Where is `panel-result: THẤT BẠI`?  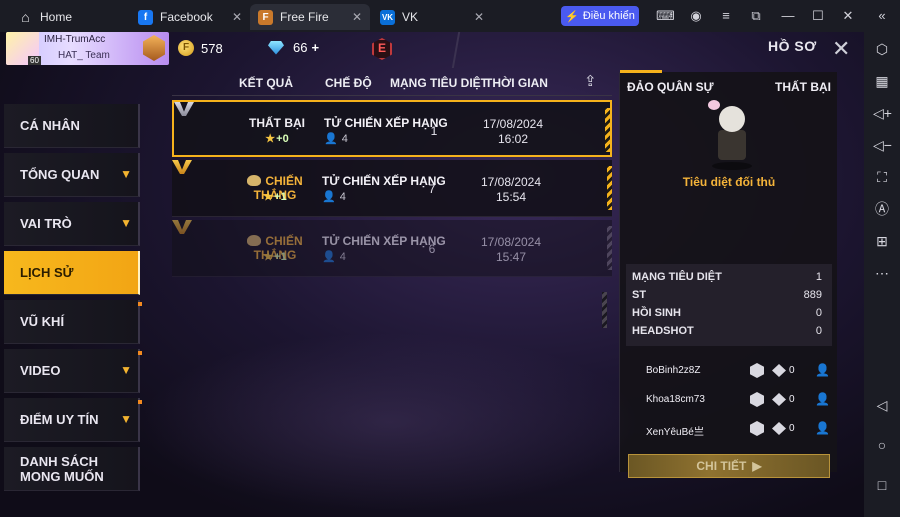
panel-result: THẤT BẠI is located at coordinates (803, 87).